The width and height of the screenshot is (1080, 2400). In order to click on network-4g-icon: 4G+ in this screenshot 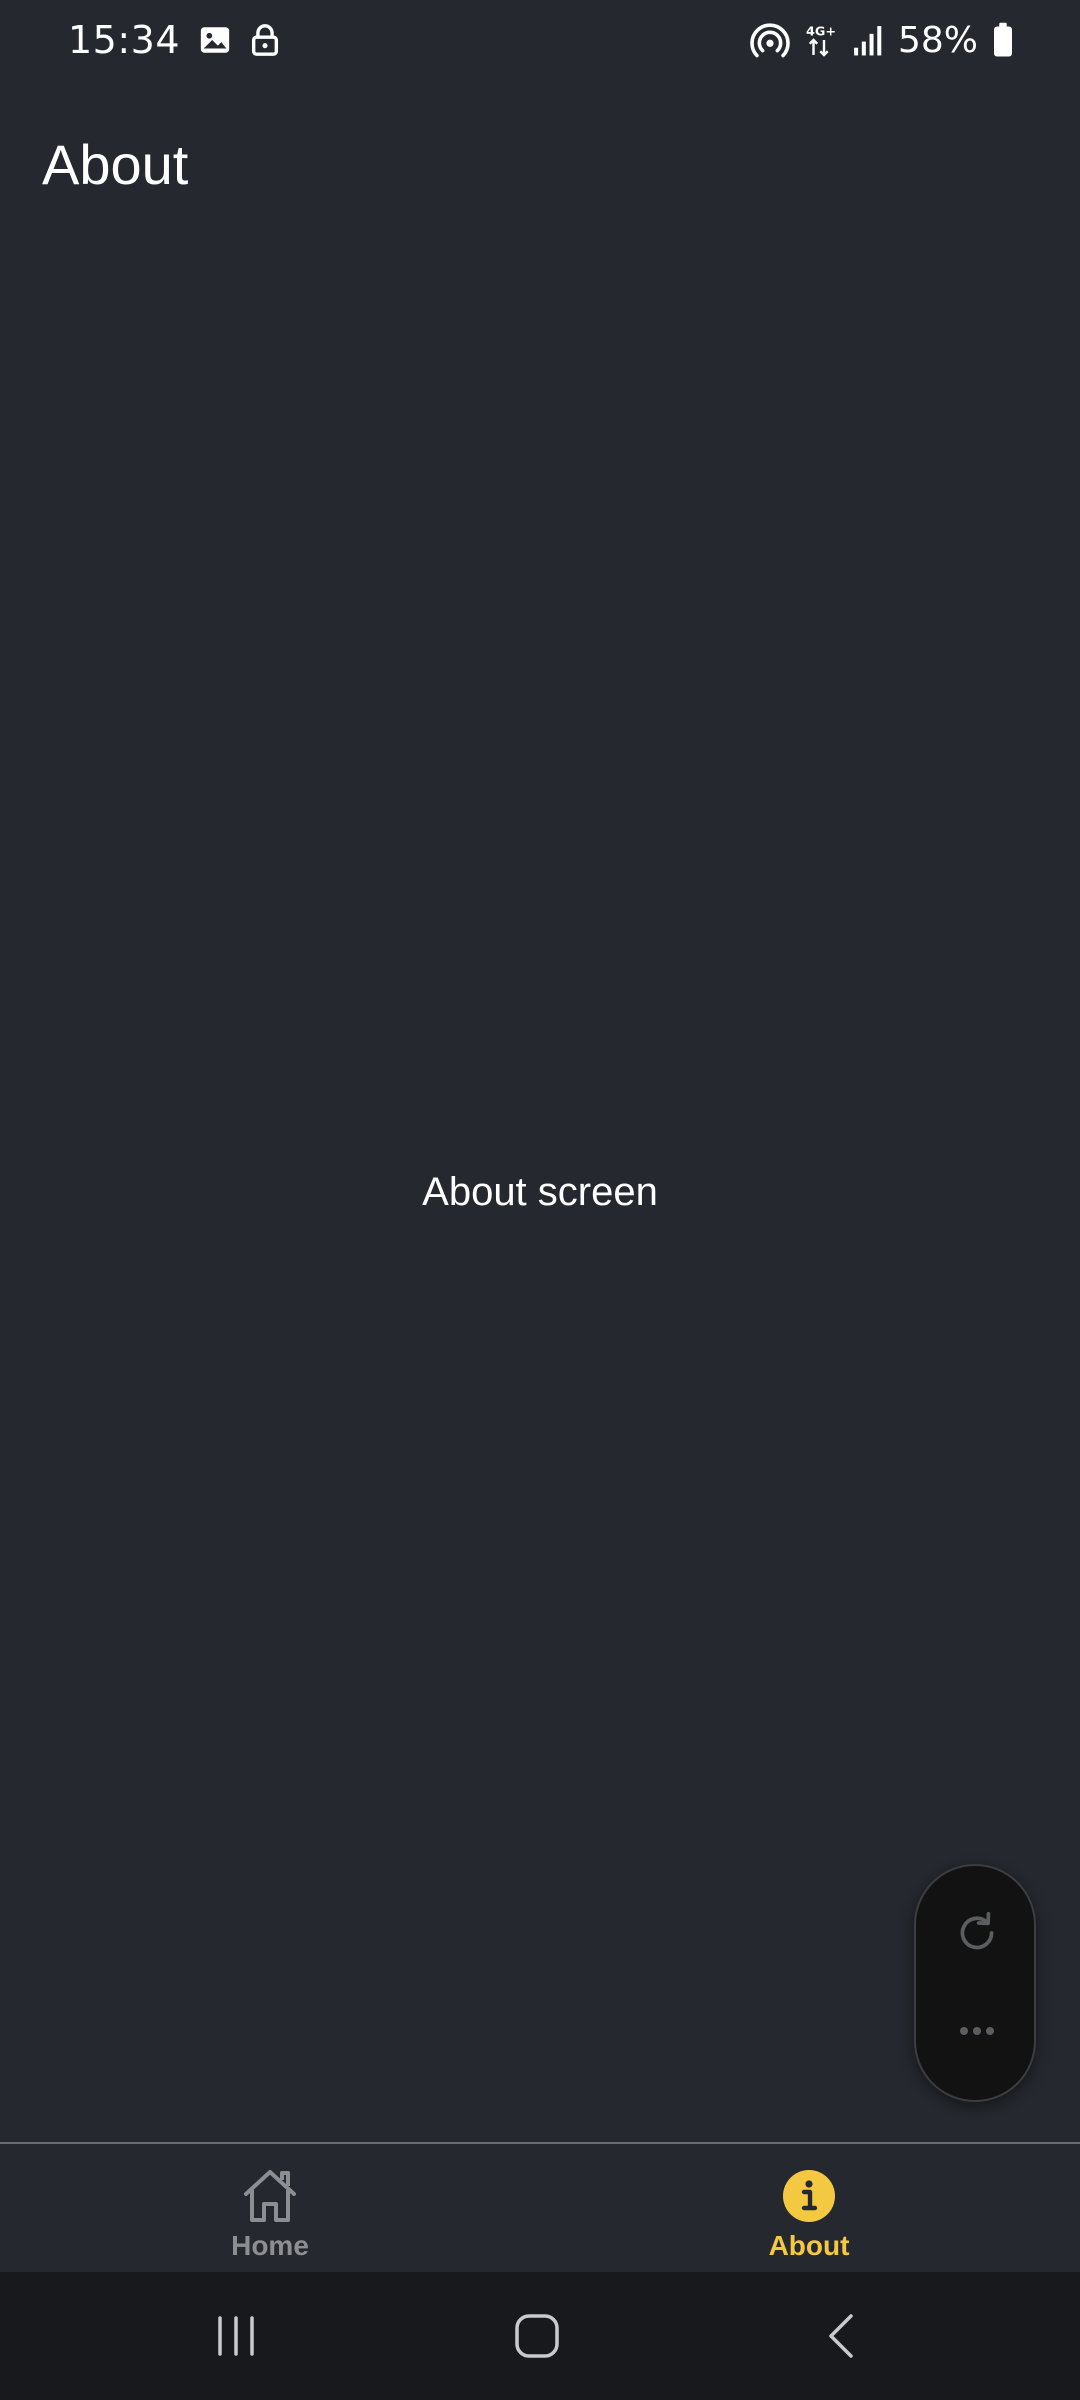, I will do `click(821, 40)`.